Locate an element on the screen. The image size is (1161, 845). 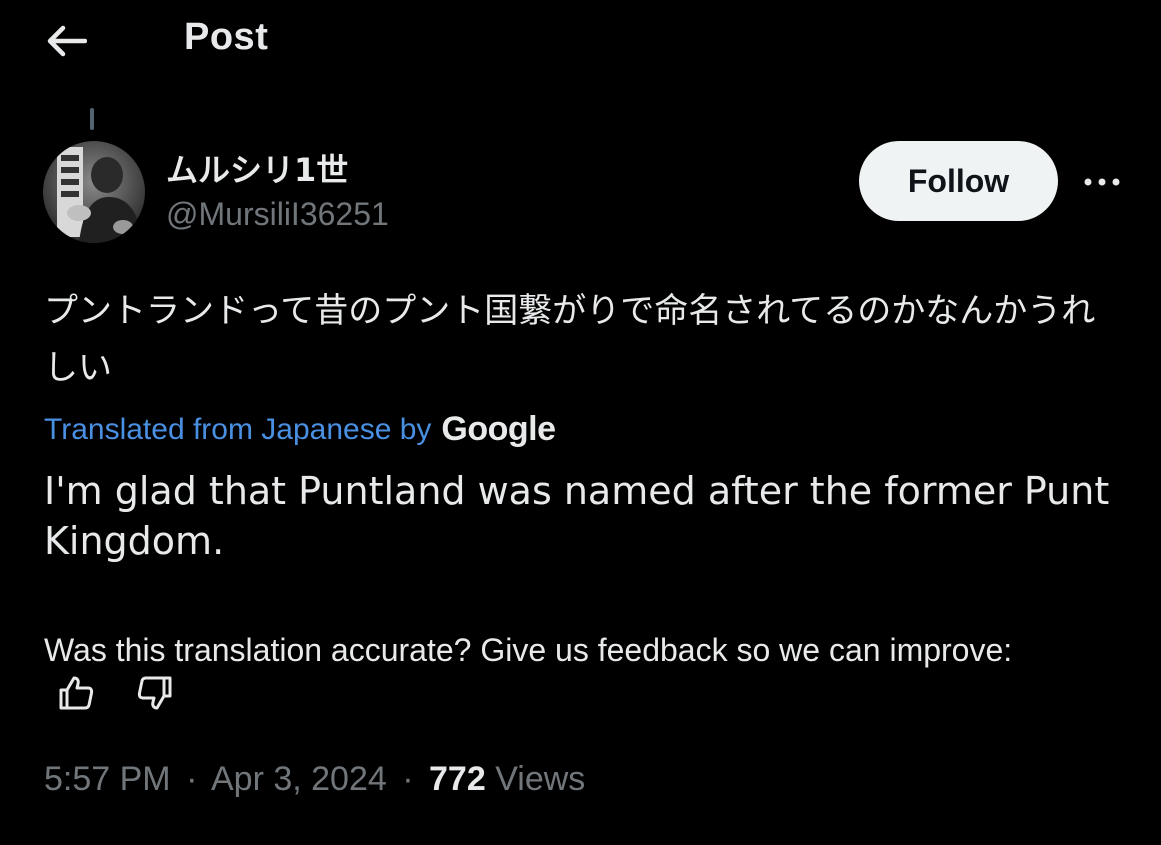
post-time: 5:57 PM is located at coordinates (107, 779).